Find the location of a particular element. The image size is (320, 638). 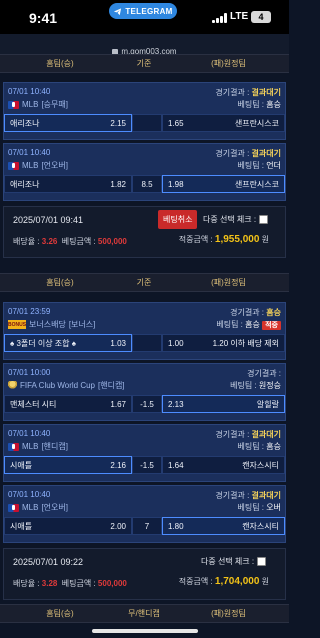

bet-pick: 베팅팀 : 오버 is located at coordinates (259, 507).